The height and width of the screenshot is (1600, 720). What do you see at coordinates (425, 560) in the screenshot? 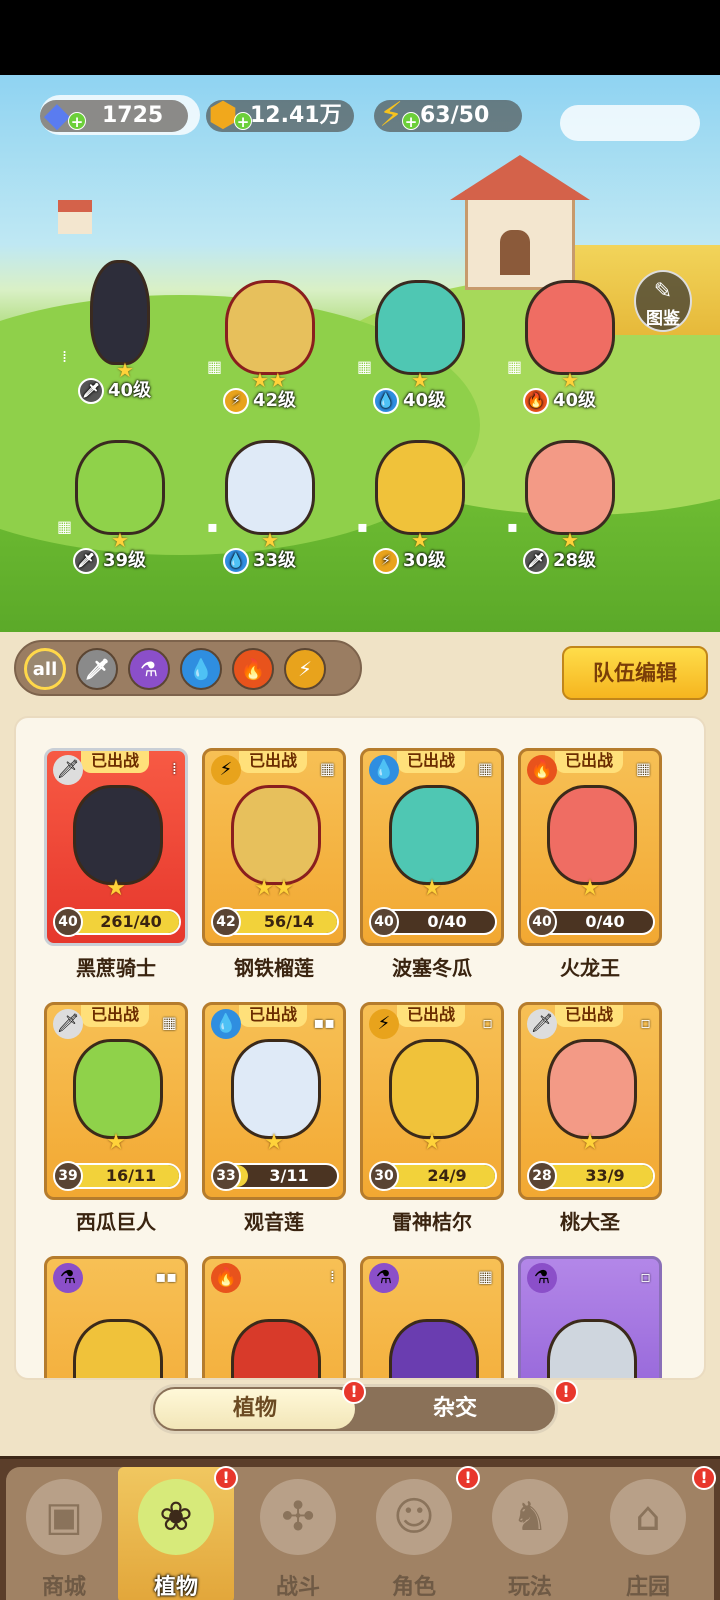
I see `hero-level: 30级` at bounding box center [425, 560].